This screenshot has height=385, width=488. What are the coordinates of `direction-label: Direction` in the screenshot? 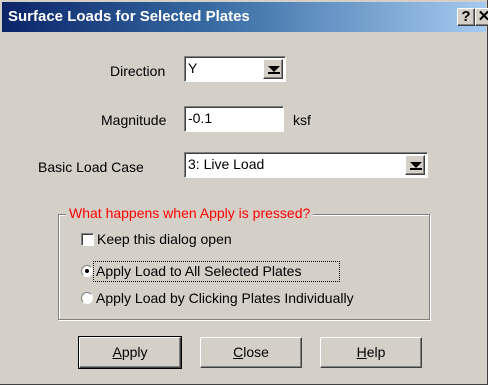 It's located at (138, 71).